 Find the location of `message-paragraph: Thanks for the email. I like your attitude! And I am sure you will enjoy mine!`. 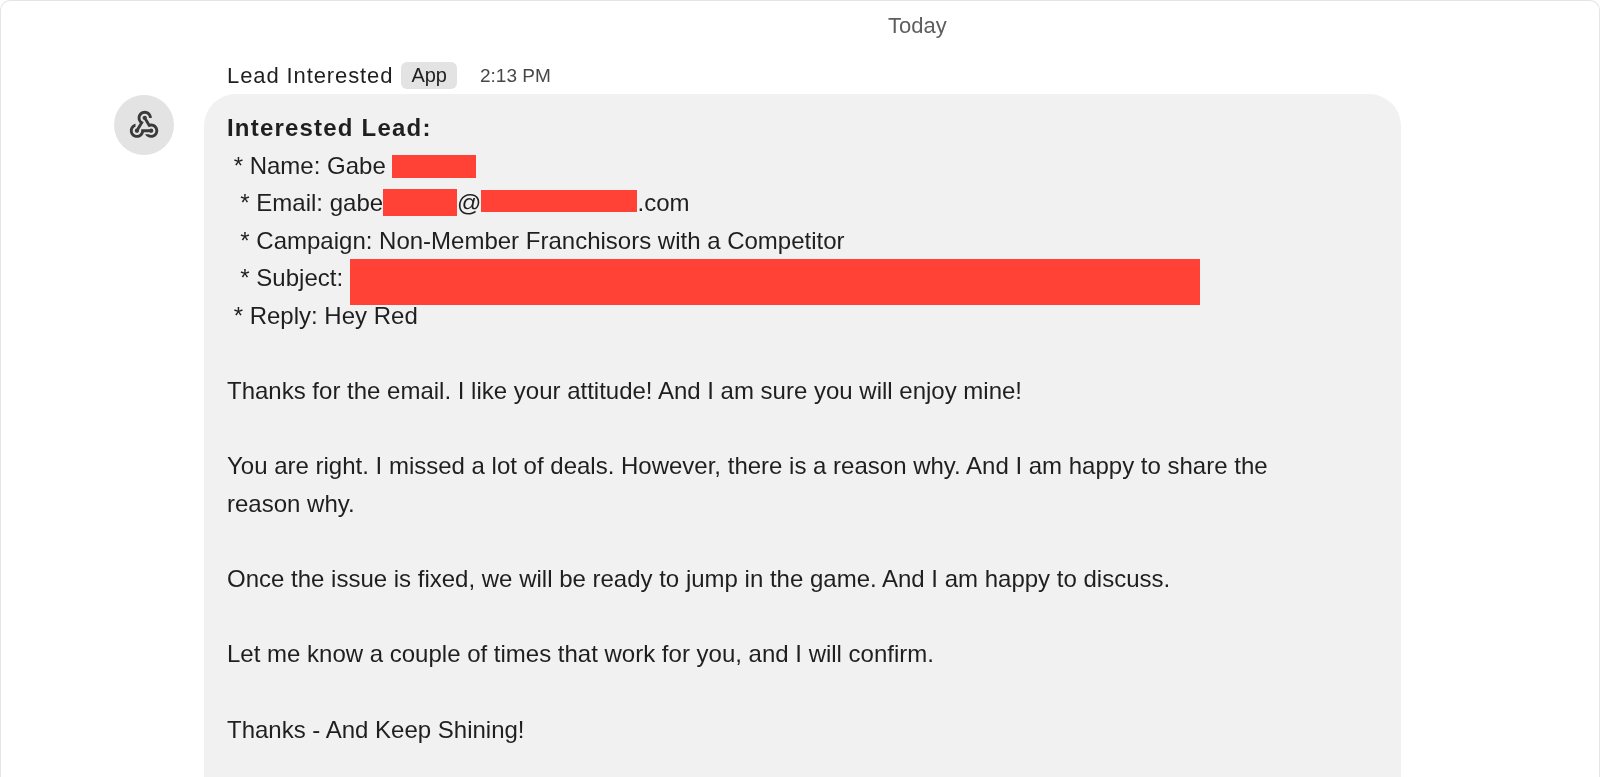

message-paragraph: Thanks for the email. I like your attitude! And I am sure you will enjoy mine! is located at coordinates (625, 391).